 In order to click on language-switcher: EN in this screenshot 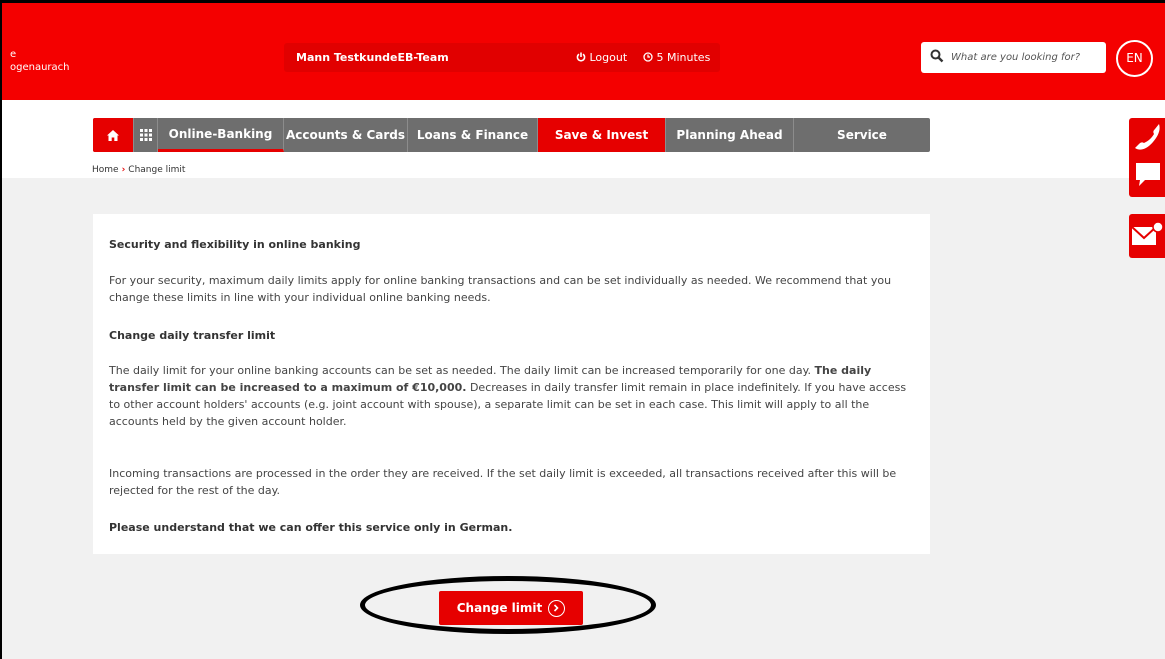, I will do `click(1134, 58)`.